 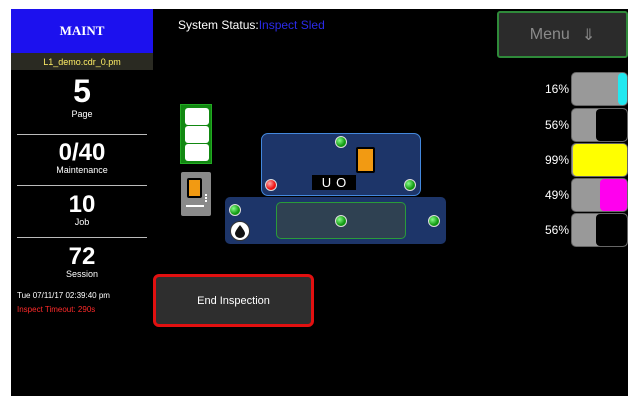 I want to click on bar-icon, so click(x=195, y=206).